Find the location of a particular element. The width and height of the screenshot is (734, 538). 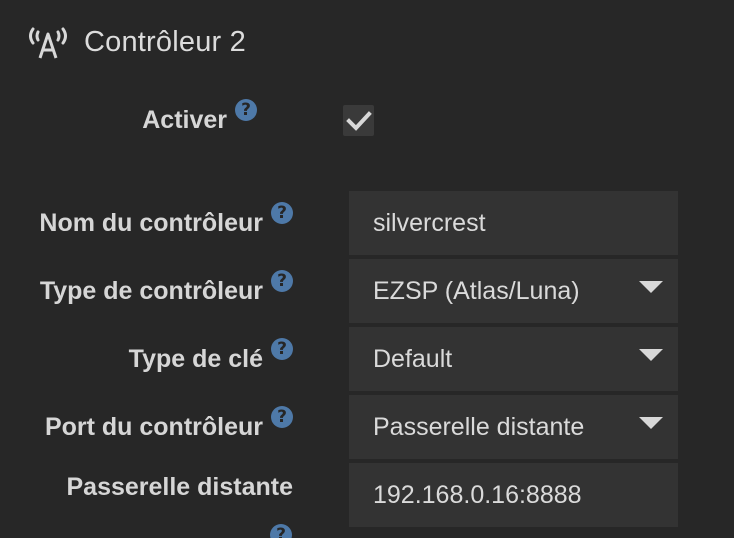

controller-port-value: Passerelle distante is located at coordinates (479, 426).